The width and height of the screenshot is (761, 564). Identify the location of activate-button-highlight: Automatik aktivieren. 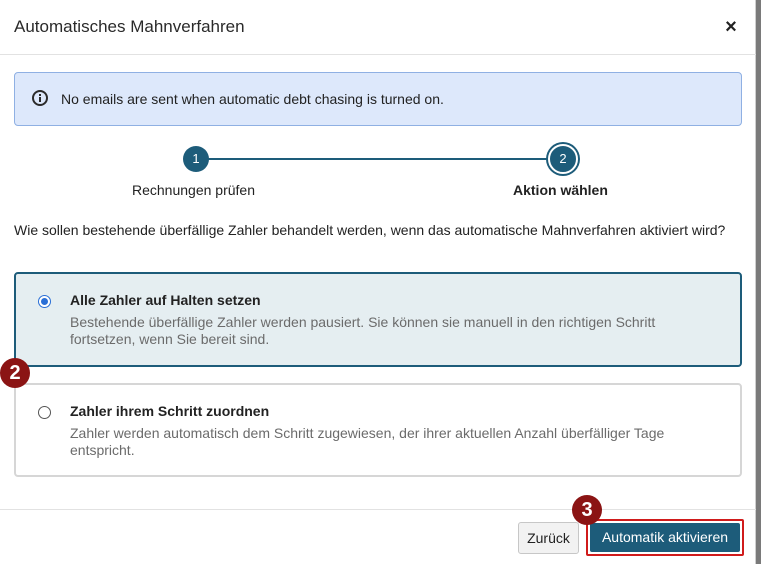
(665, 537).